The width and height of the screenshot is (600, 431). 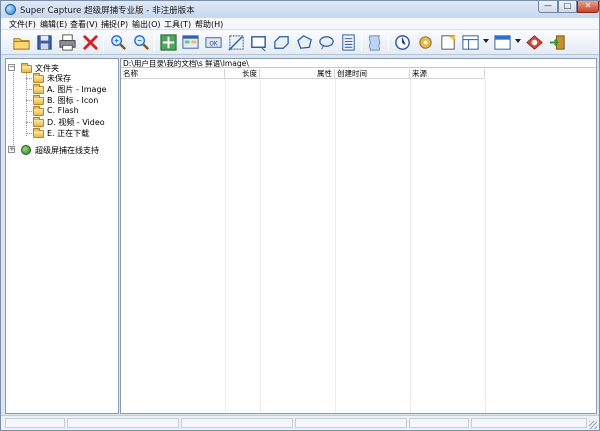 I want to click on capture-desktop-icon, so click(x=168, y=42).